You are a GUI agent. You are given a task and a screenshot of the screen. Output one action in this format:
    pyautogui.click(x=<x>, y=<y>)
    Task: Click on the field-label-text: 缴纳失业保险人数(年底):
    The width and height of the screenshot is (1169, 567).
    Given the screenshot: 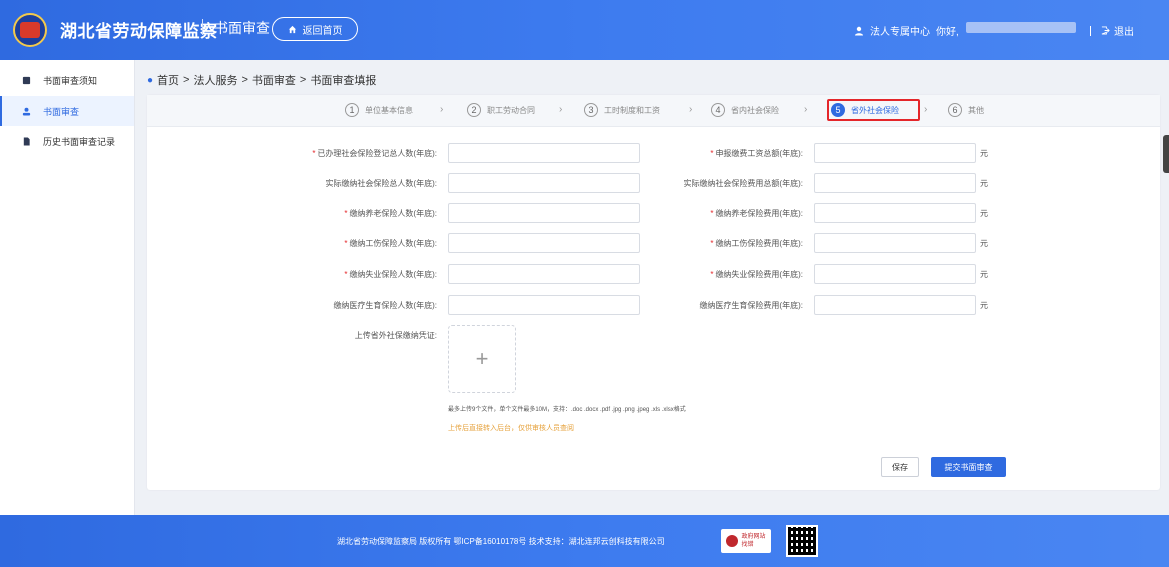 What is the action you would take?
    pyautogui.click(x=393, y=274)
    